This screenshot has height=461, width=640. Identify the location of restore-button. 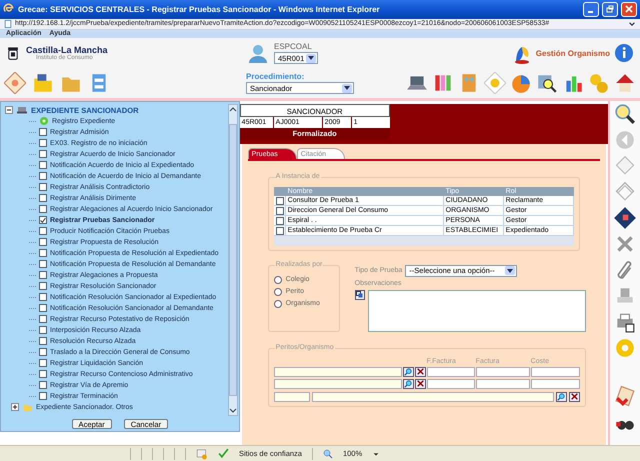
(610, 9).